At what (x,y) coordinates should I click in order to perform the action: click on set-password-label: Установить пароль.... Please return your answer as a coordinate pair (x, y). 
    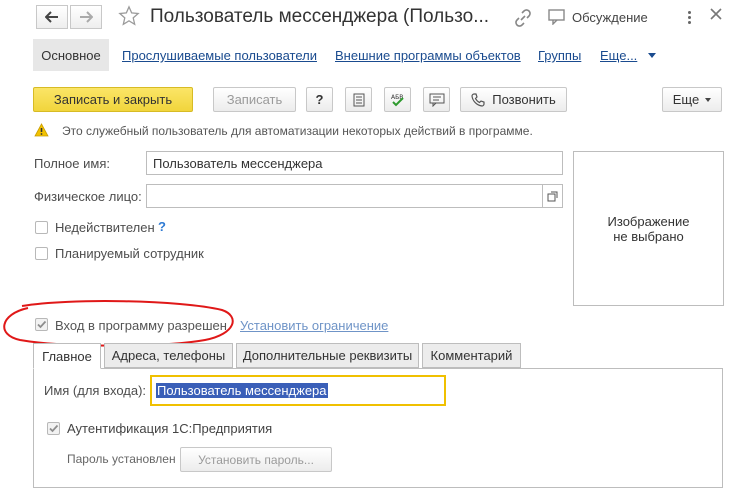
    Looking at the image, I should click on (256, 459).